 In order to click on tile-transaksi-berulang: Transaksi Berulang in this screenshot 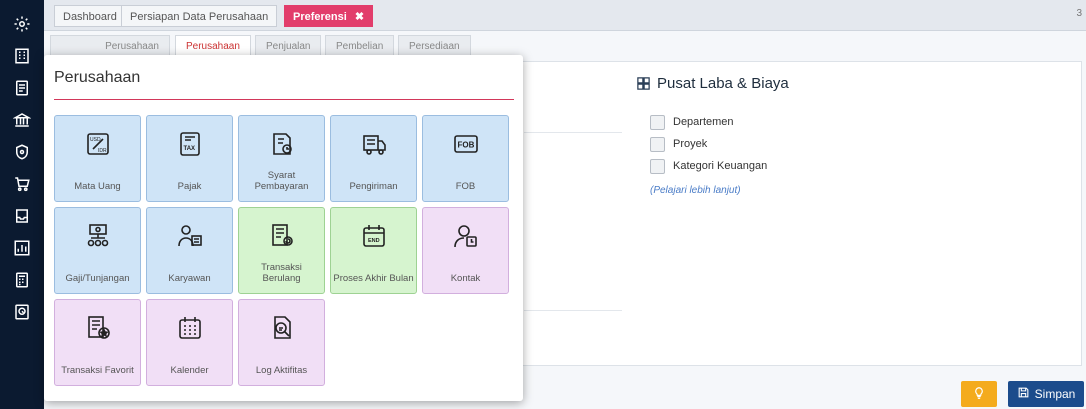, I will do `click(281, 250)`.